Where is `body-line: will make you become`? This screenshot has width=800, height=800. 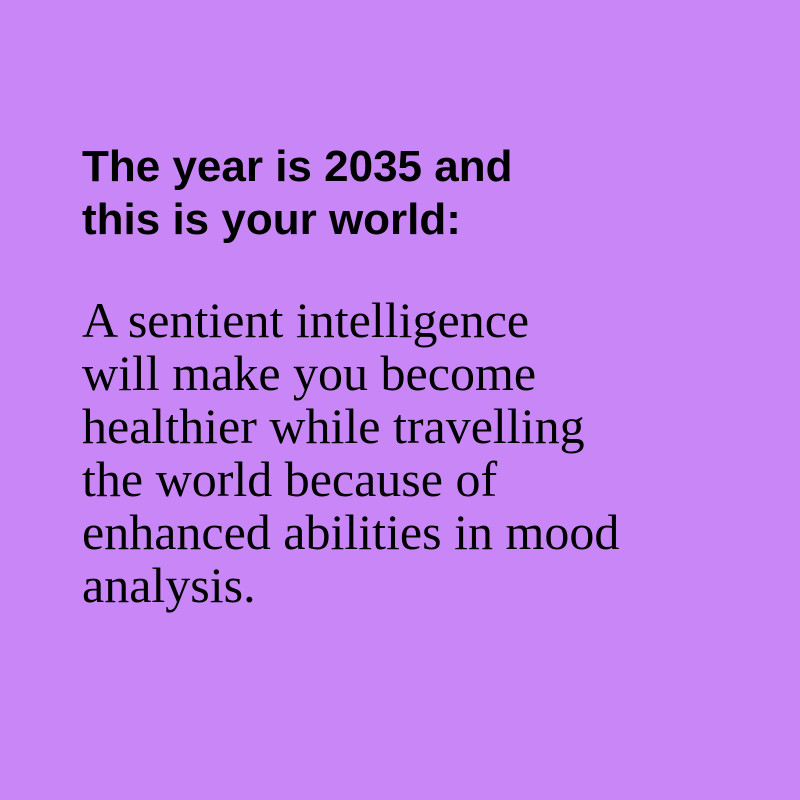 body-line: will make you become is located at coordinates (309, 373).